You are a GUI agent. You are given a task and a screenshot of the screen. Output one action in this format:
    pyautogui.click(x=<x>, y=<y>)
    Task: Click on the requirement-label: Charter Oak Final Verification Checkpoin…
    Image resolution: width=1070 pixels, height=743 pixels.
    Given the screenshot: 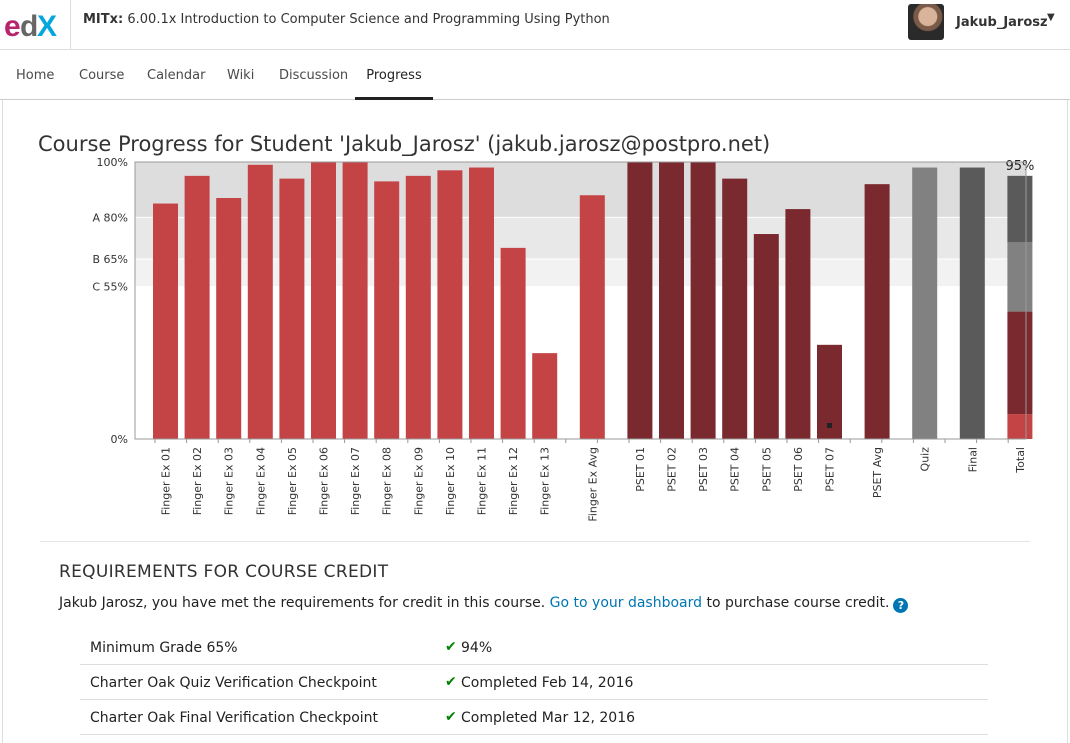 What is the action you would take?
    pyautogui.click(x=234, y=718)
    